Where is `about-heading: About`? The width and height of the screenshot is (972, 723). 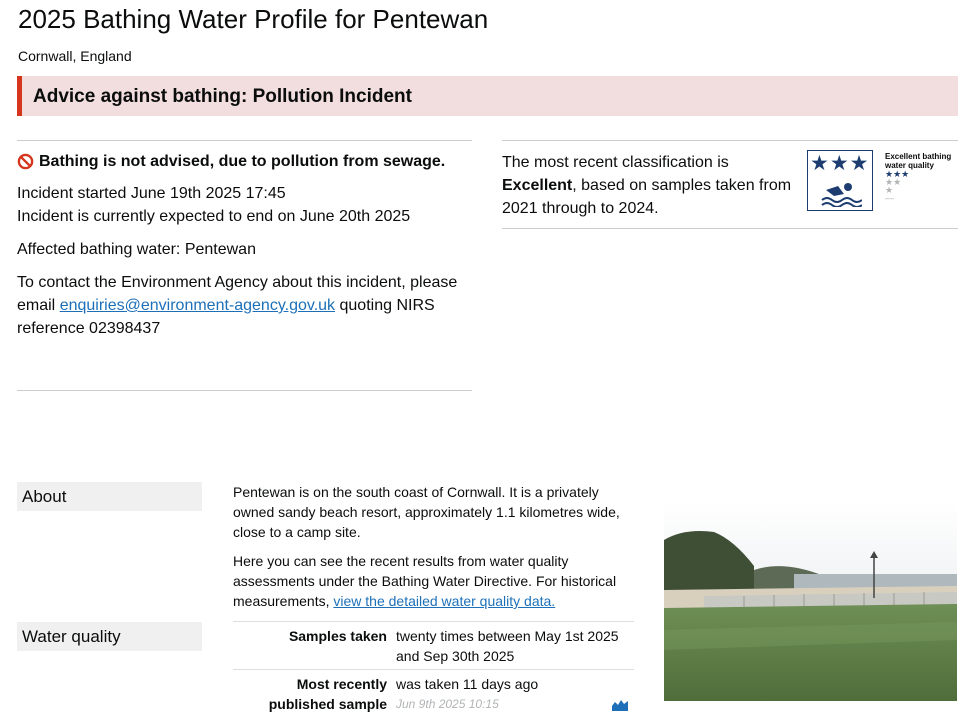 about-heading: About is located at coordinates (109, 496).